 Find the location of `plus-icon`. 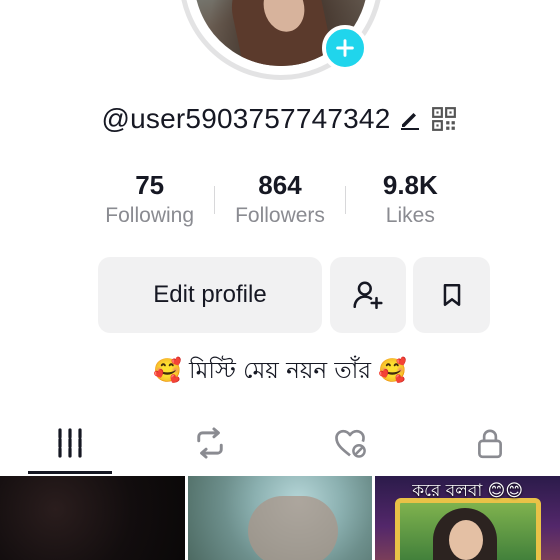

plus-icon is located at coordinates (345, 48).